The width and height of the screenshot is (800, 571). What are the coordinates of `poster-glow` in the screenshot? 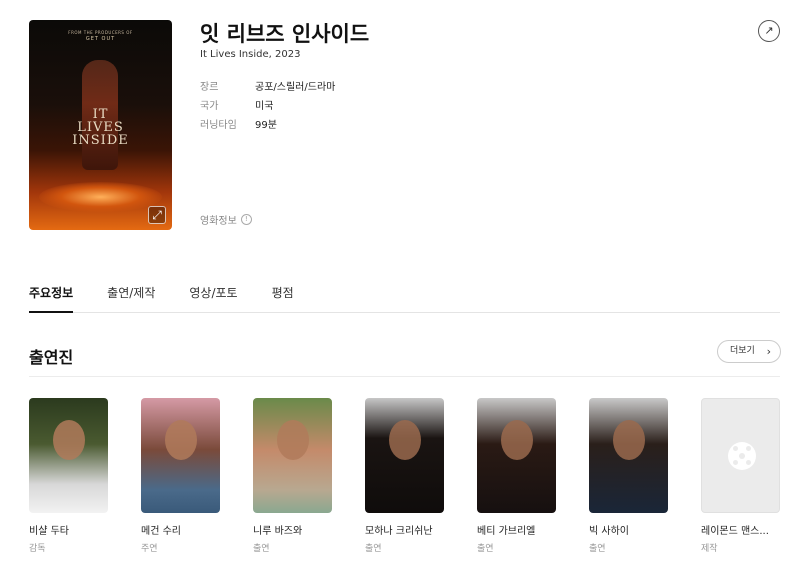 It's located at (100, 197).